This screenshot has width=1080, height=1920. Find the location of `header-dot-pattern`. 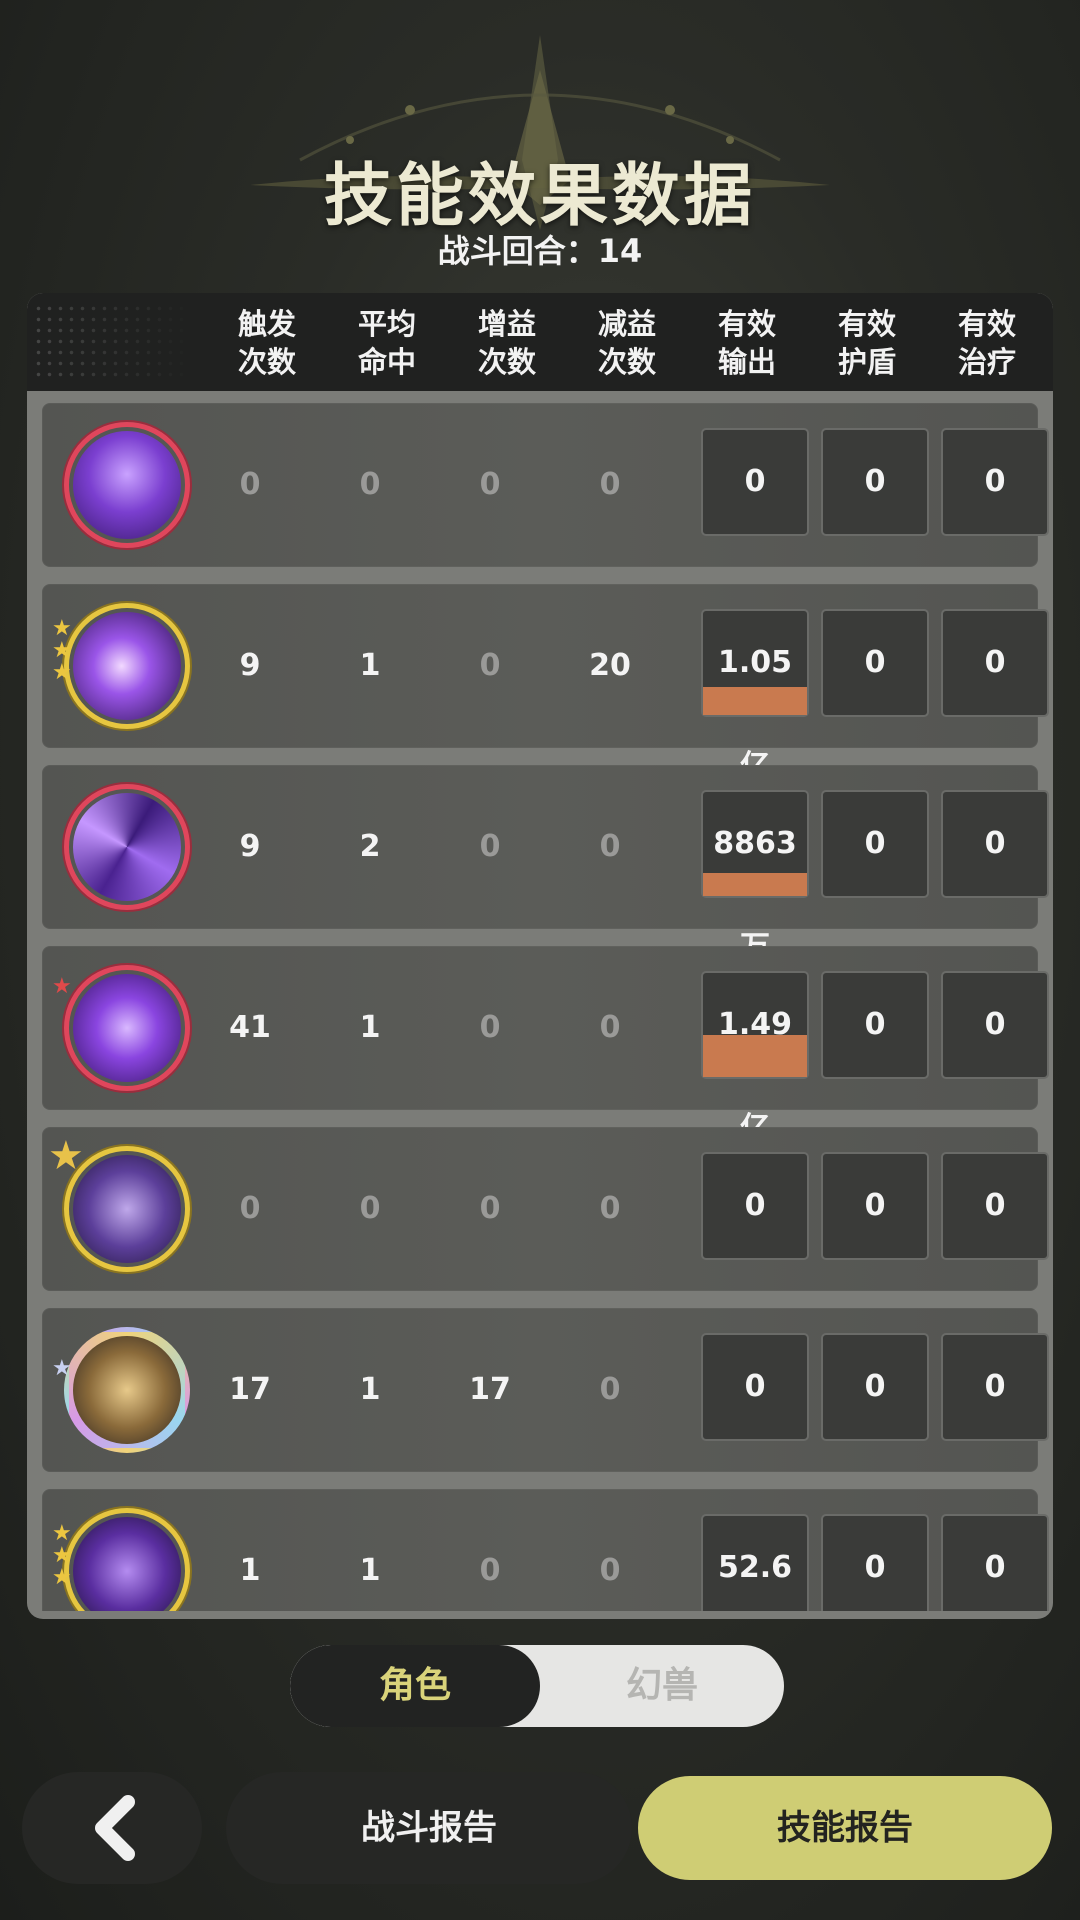

header-dot-pattern is located at coordinates (113, 342).